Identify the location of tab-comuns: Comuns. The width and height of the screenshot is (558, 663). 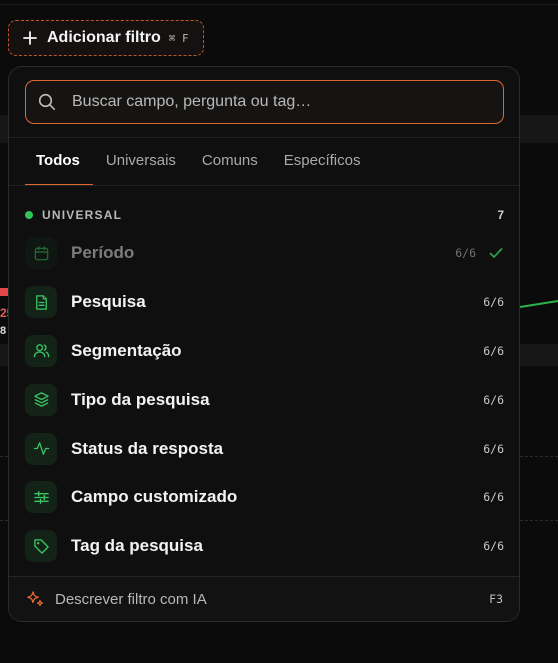
(230, 162).